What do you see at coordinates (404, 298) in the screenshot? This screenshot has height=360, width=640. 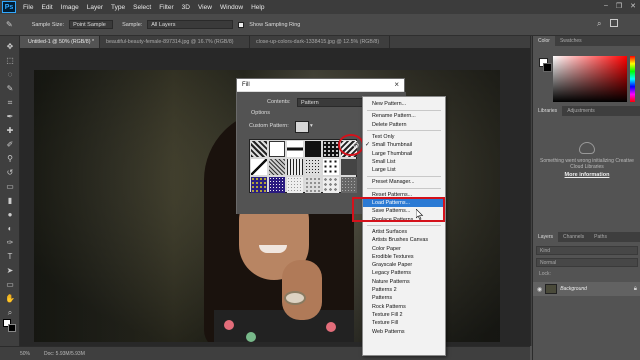 I see `menu-item-patterns: Patterns` at bounding box center [404, 298].